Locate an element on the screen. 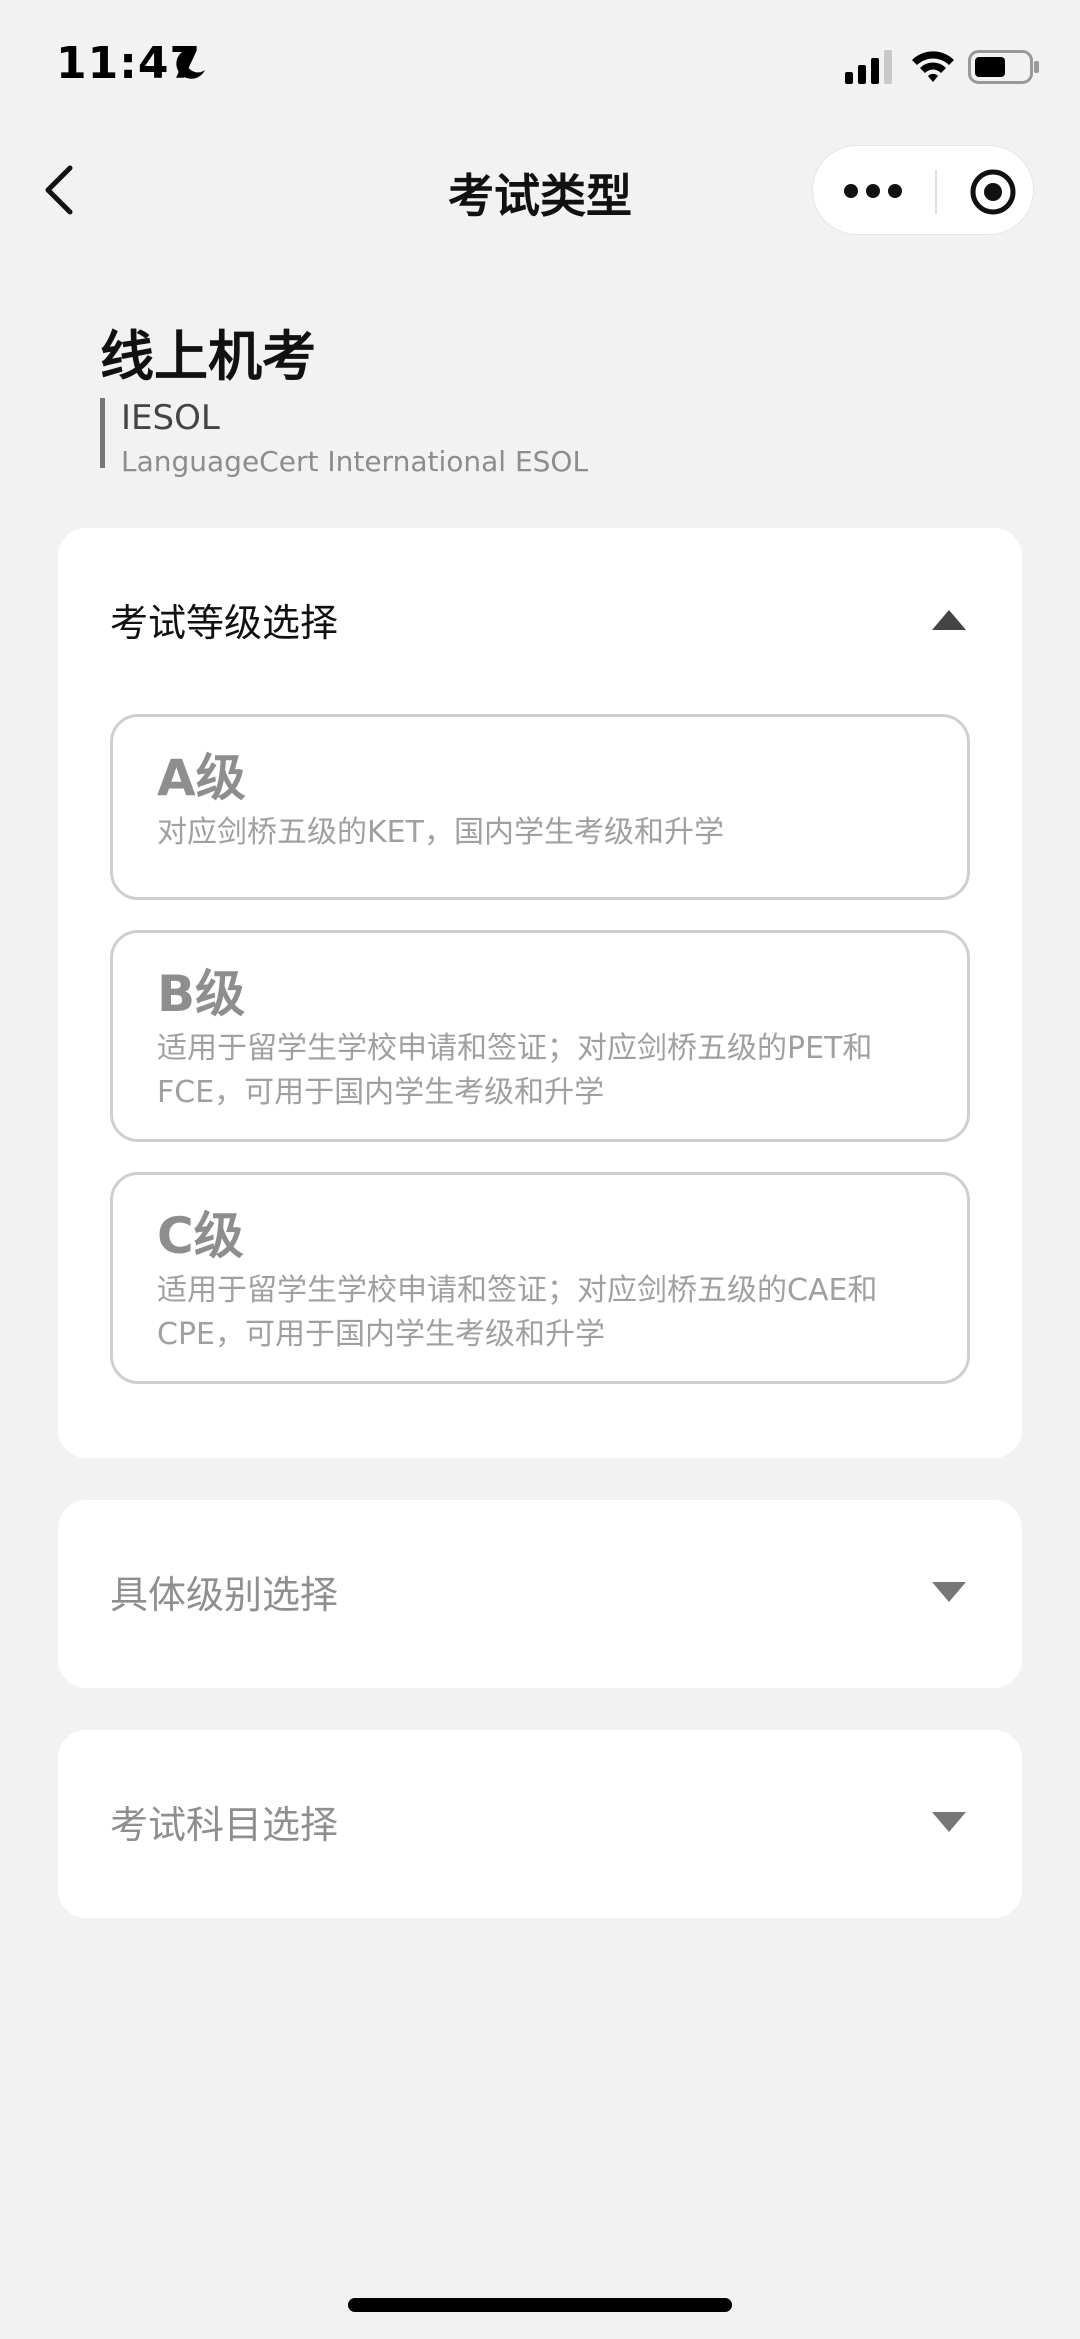 This screenshot has width=1080, height=2339. option-level-a: A级 对应剑桥五级的KET，国内学生考级和升学 is located at coordinates (540, 807).